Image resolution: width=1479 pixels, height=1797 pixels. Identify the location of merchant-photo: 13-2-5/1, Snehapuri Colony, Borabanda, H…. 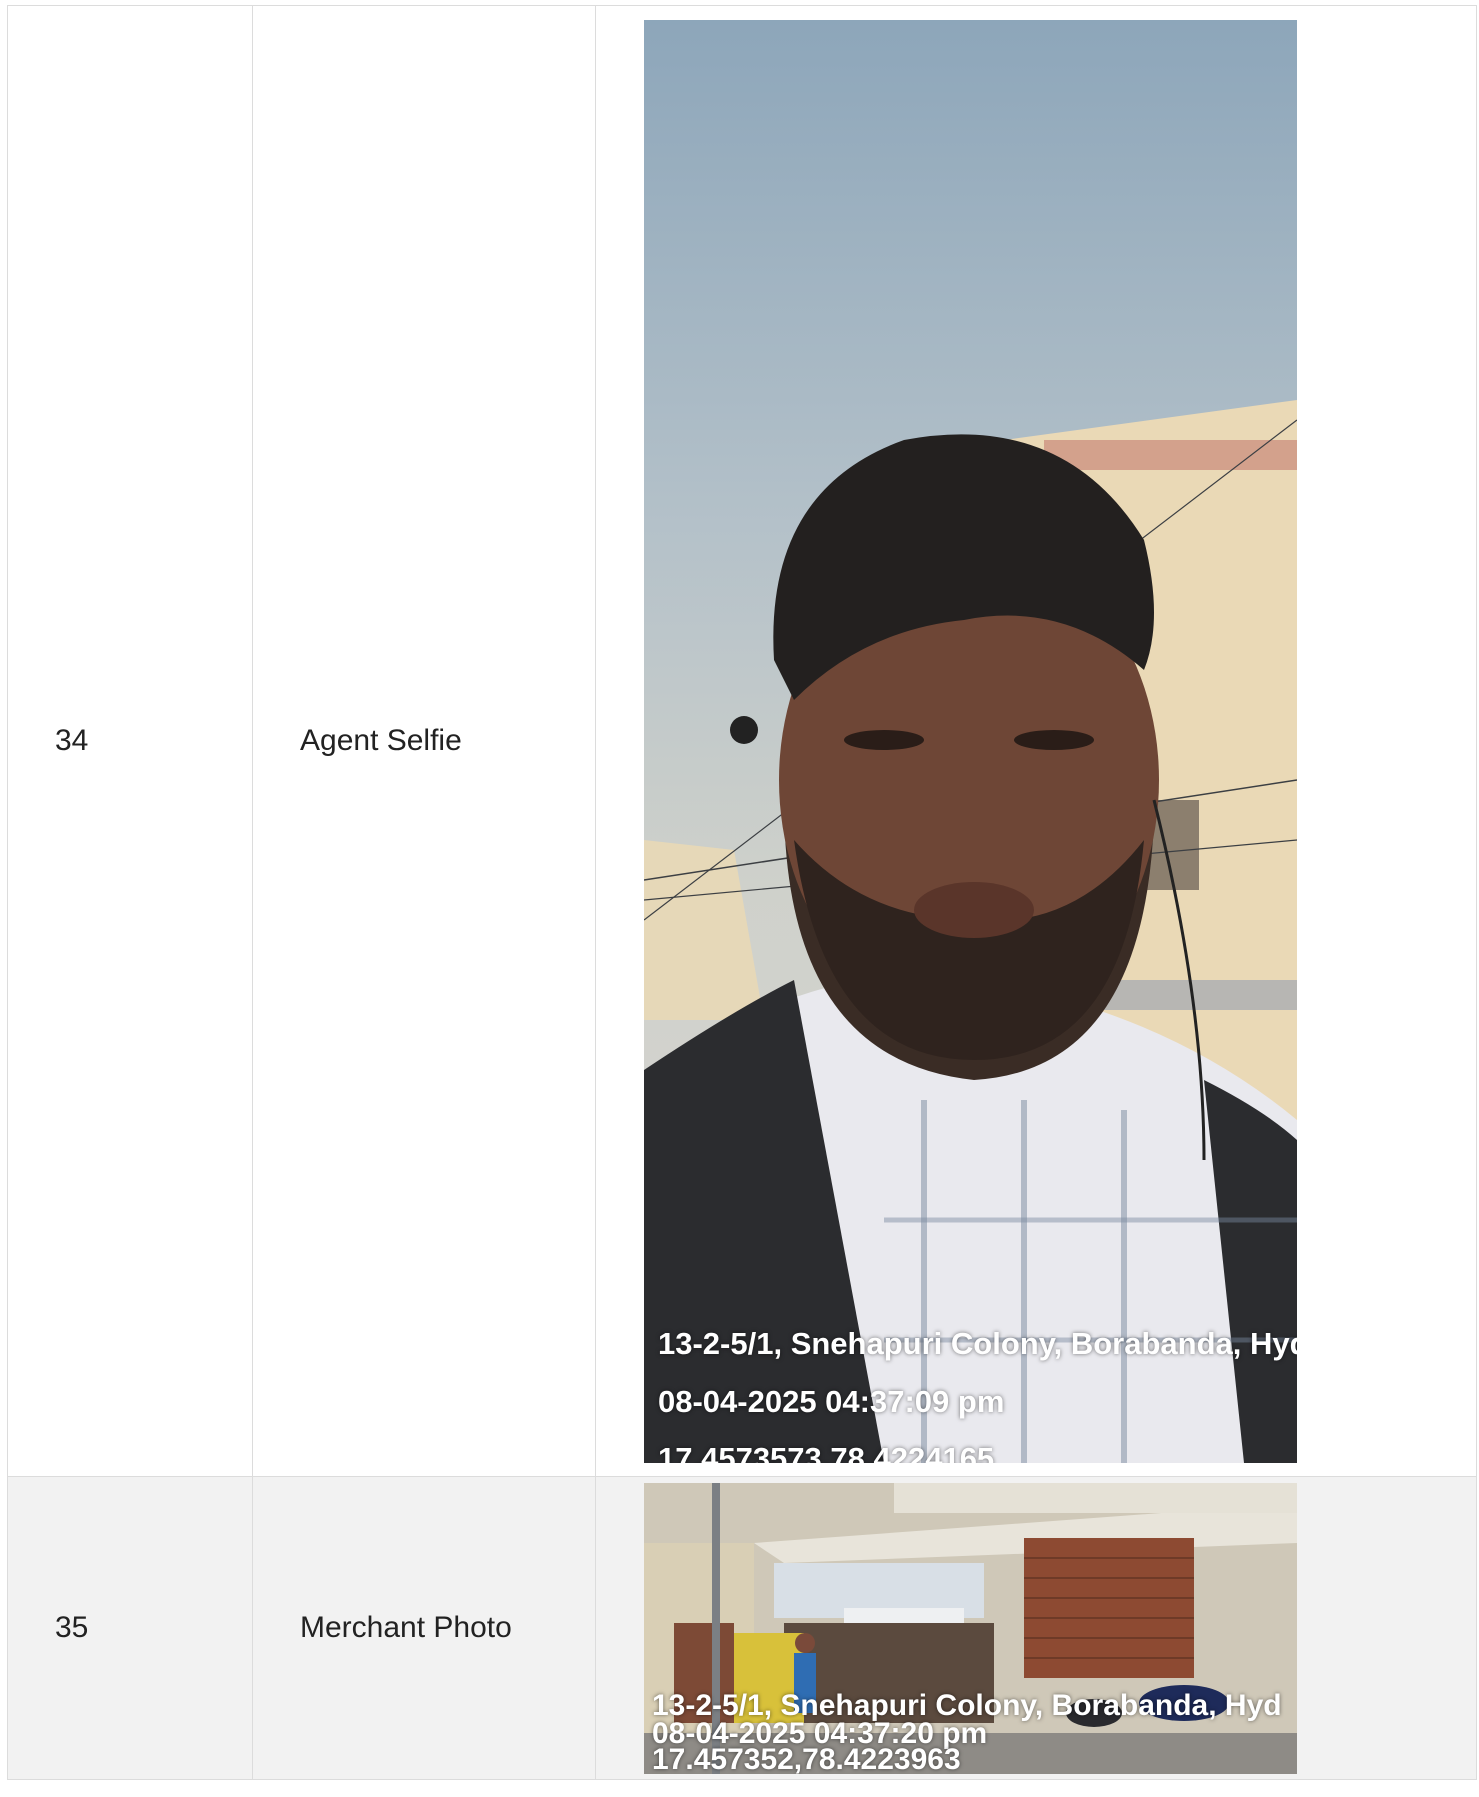
(970, 1628).